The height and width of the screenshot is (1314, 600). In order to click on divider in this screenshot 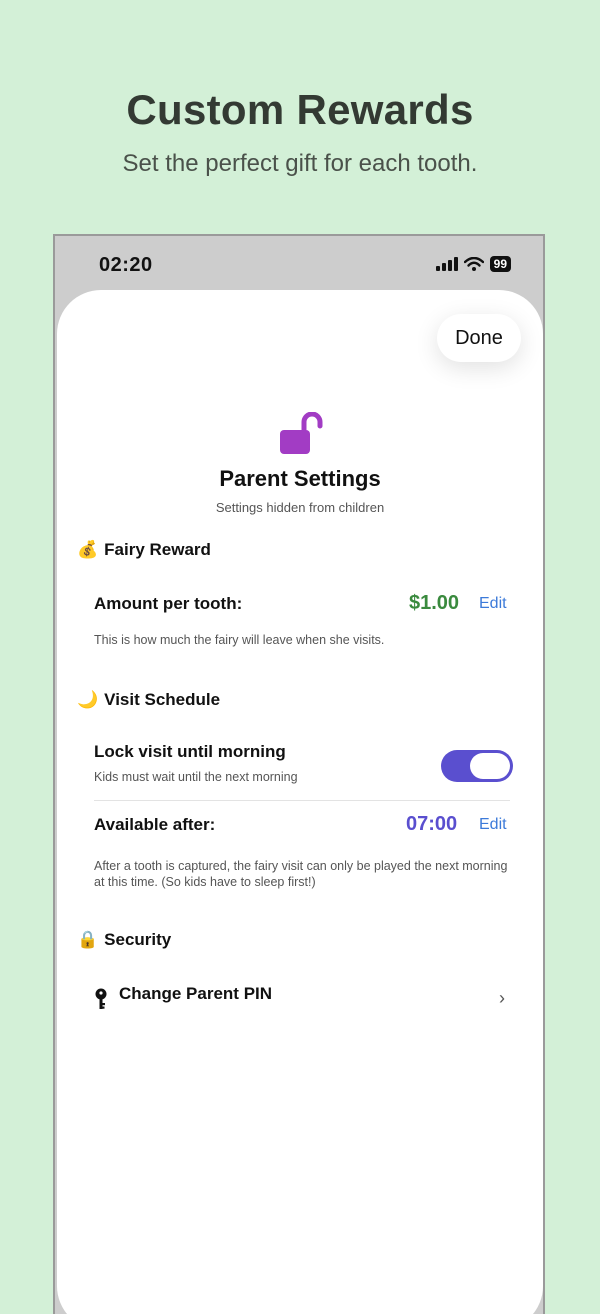, I will do `click(302, 800)`.